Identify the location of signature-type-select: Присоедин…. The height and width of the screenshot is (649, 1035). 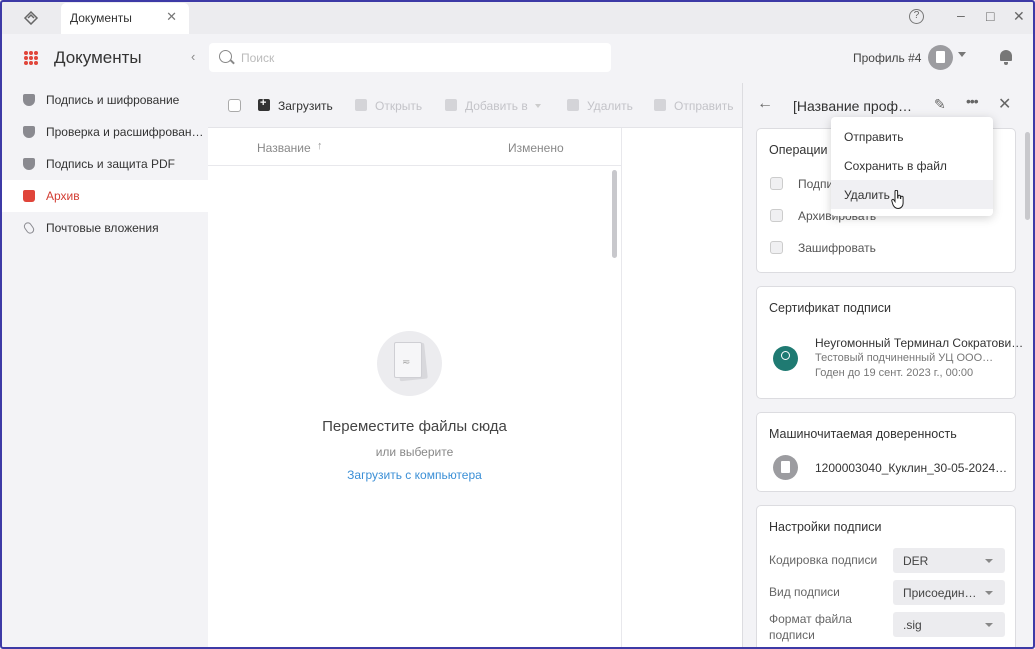
(949, 592).